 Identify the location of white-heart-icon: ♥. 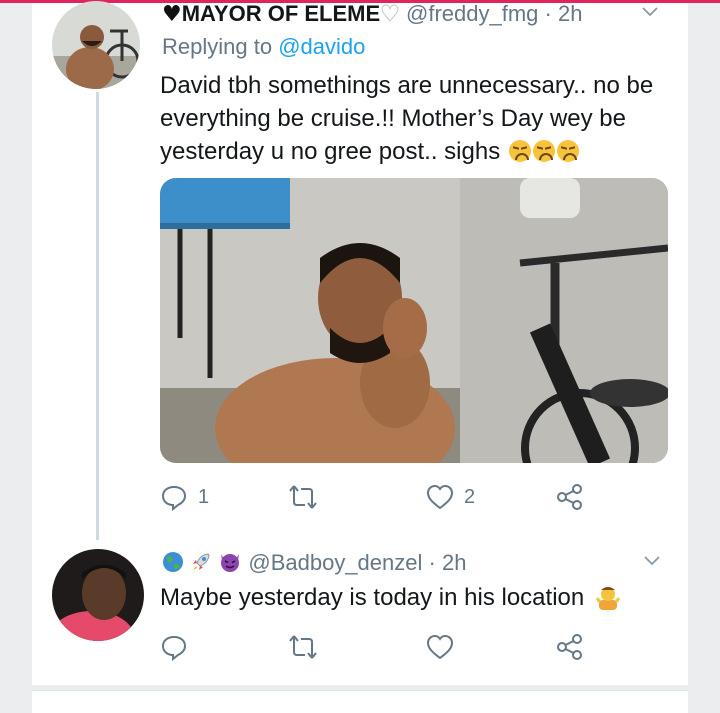
(390, 15).